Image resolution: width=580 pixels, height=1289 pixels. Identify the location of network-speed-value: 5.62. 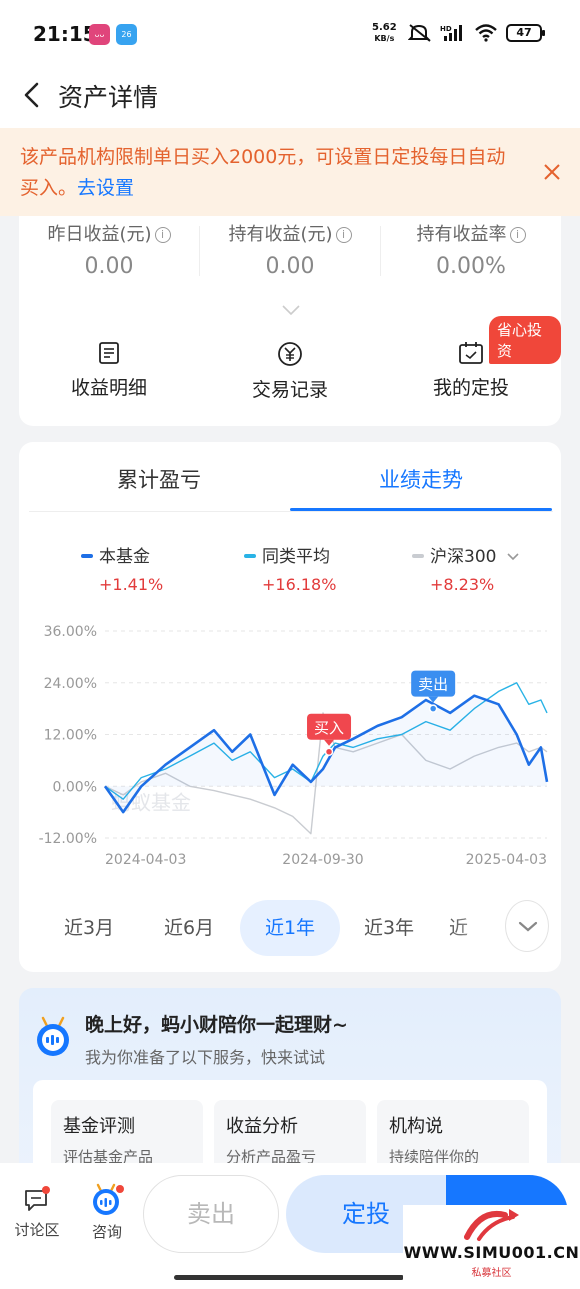
(384, 27).